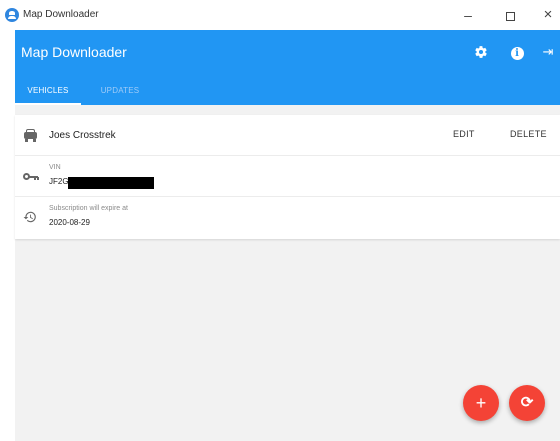  Describe the element at coordinates (287, 217) in the screenshot. I see `subscription-row: Subscription will expire at 2020-08-29` at that location.